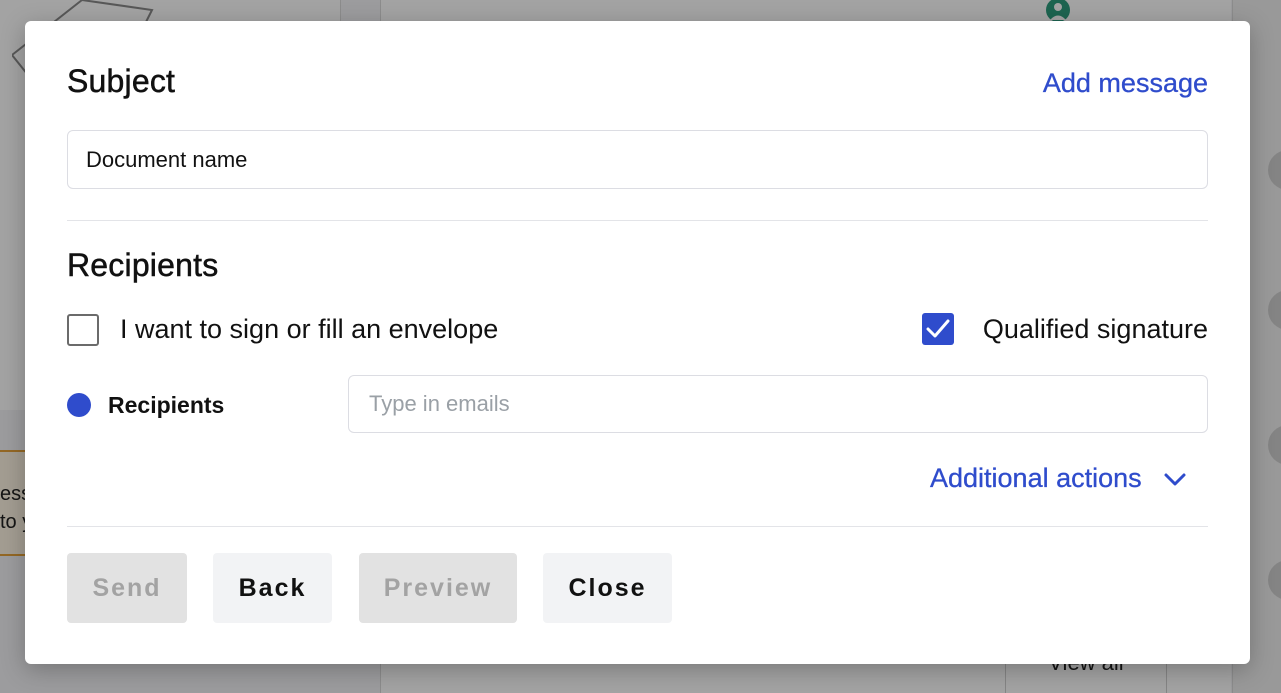  What do you see at coordinates (127, 588) in the screenshot?
I see `send-button: Send` at bounding box center [127, 588].